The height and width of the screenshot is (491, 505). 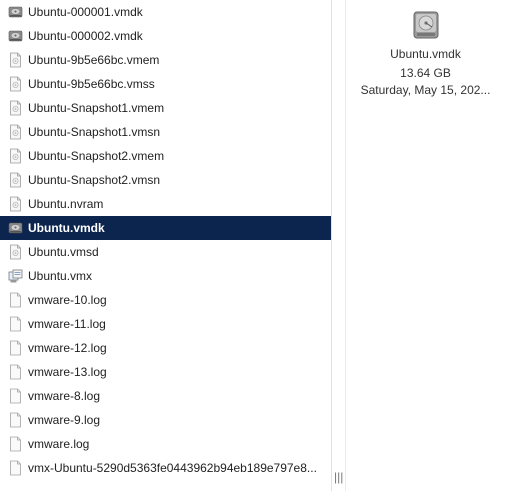 What do you see at coordinates (64, 396) in the screenshot?
I see `file-name: vmware-8.log` at bounding box center [64, 396].